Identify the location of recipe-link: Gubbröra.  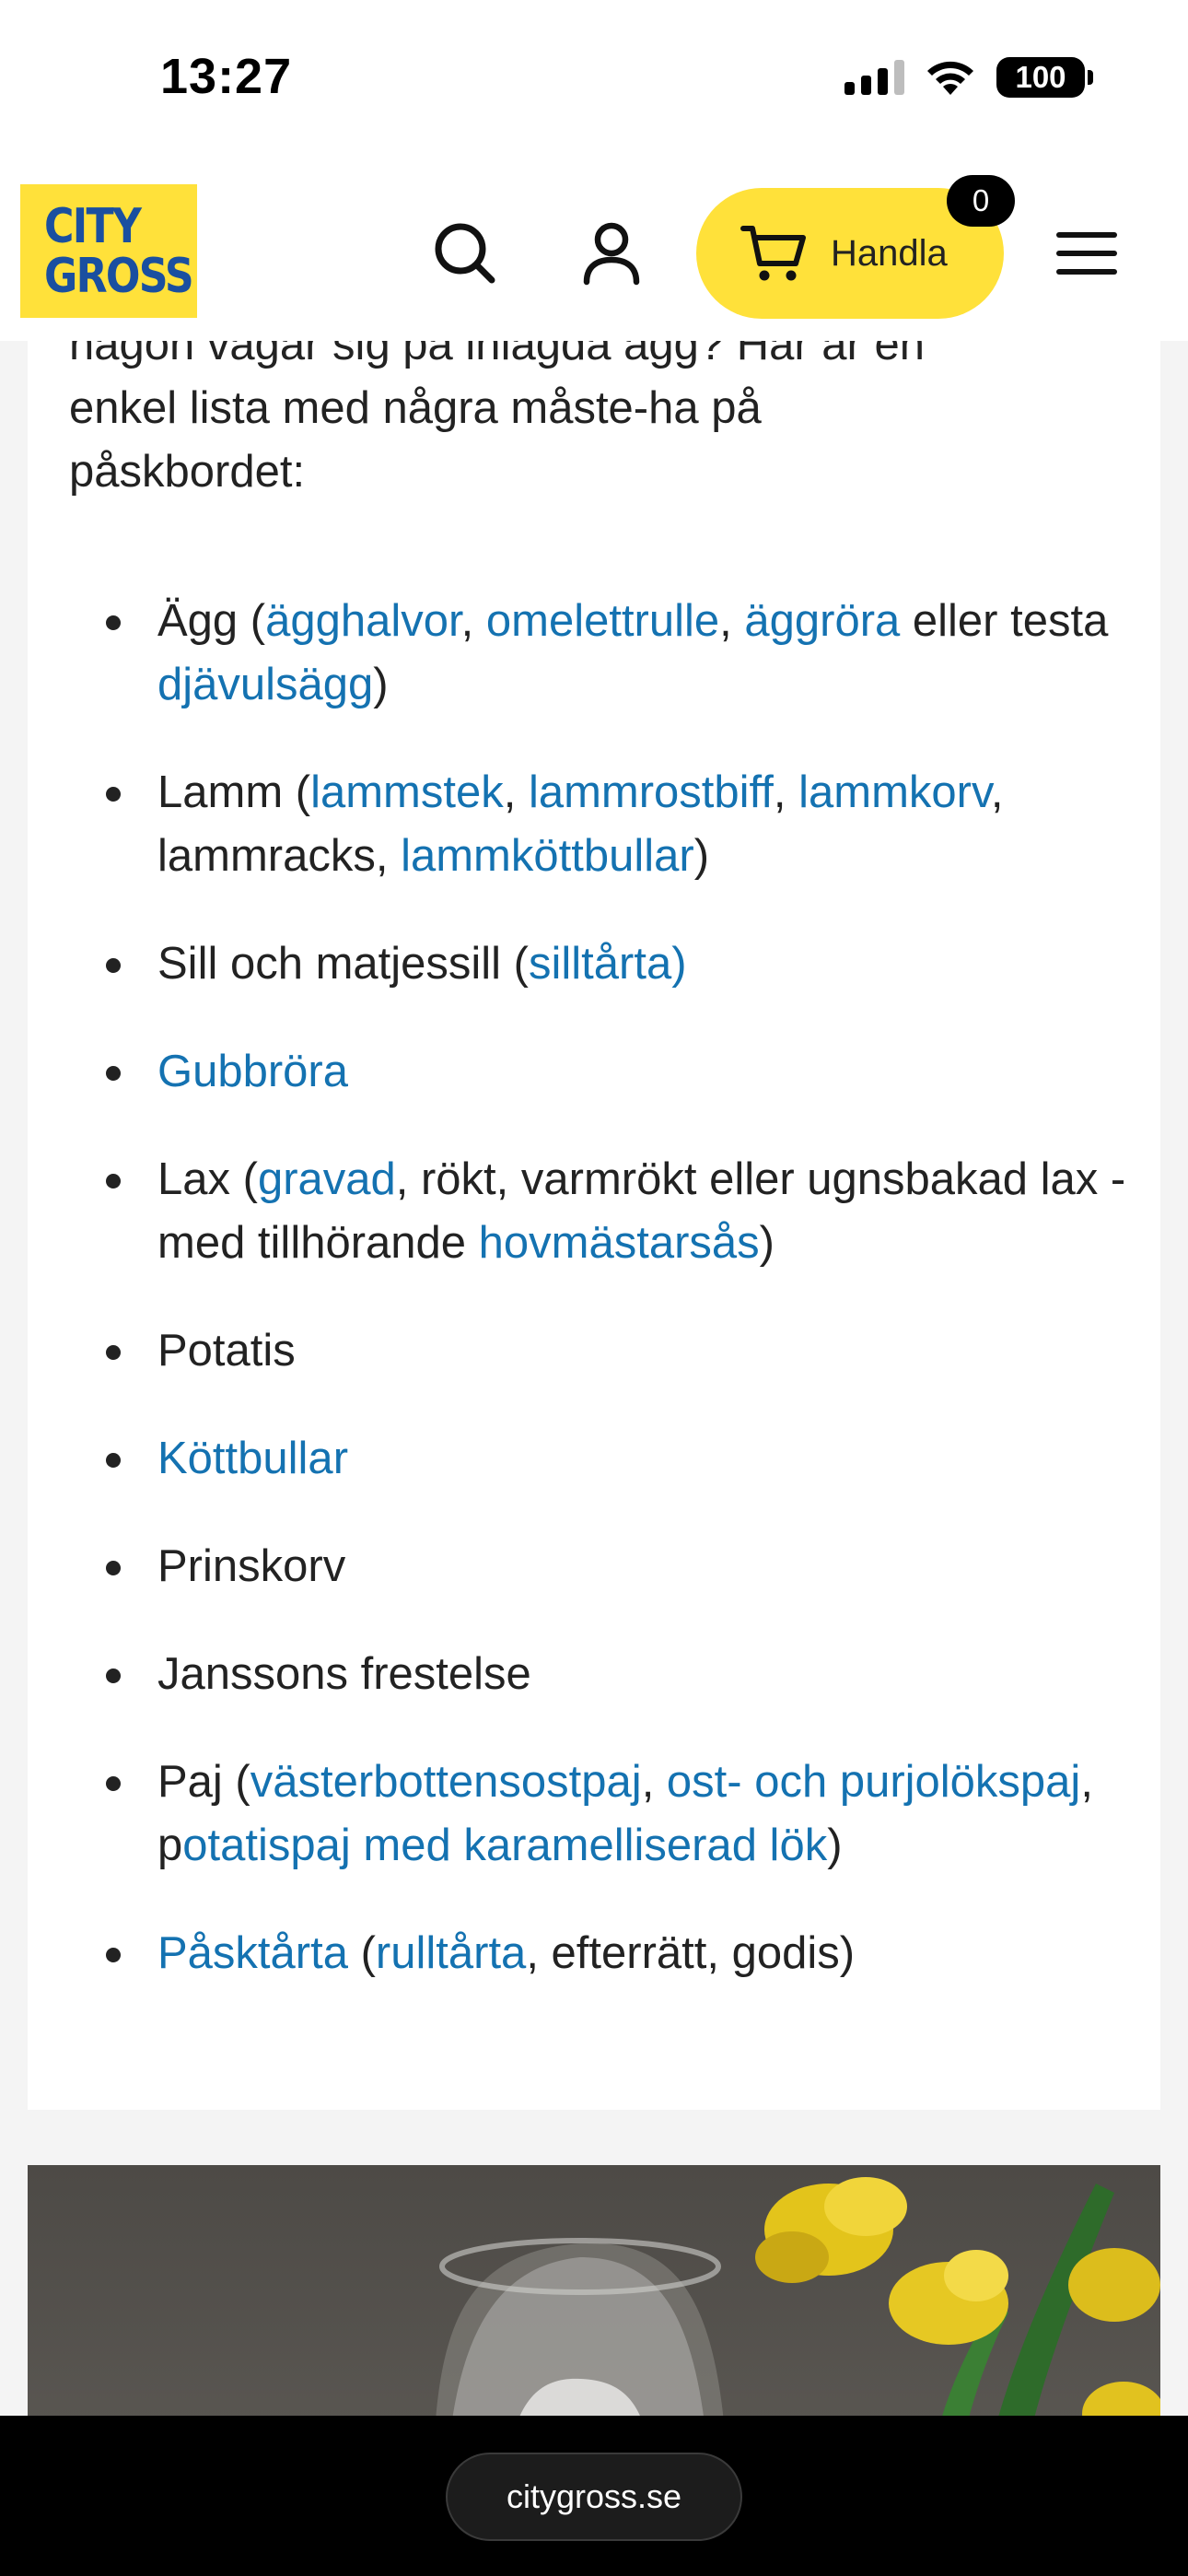
(253, 1071).